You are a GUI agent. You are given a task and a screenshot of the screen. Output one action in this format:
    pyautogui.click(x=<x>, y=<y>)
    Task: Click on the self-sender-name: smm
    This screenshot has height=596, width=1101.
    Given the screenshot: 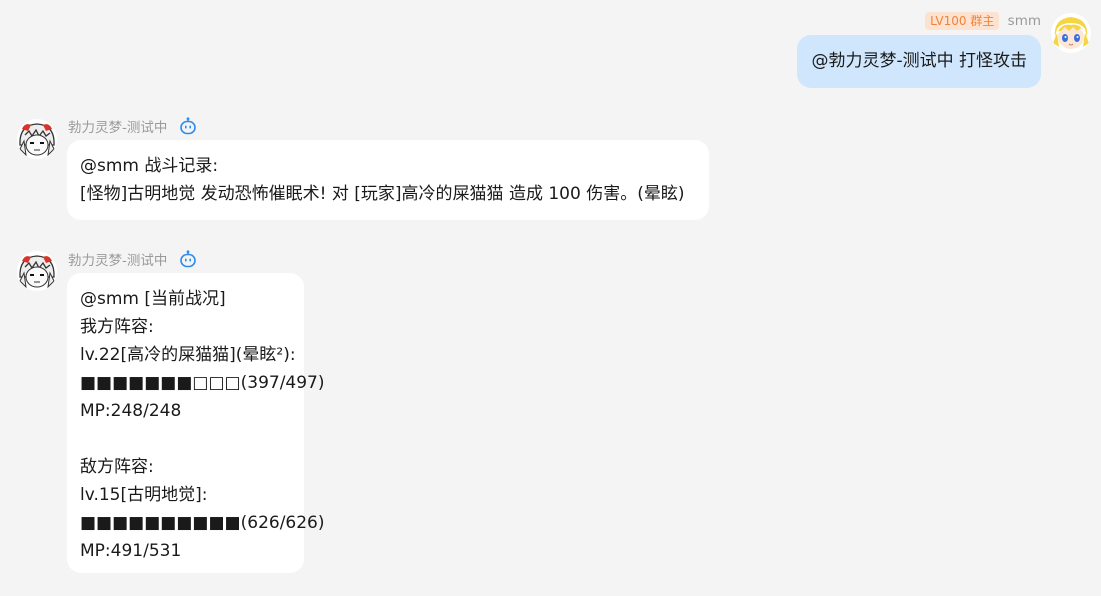 What is the action you would take?
    pyautogui.click(x=1024, y=21)
    